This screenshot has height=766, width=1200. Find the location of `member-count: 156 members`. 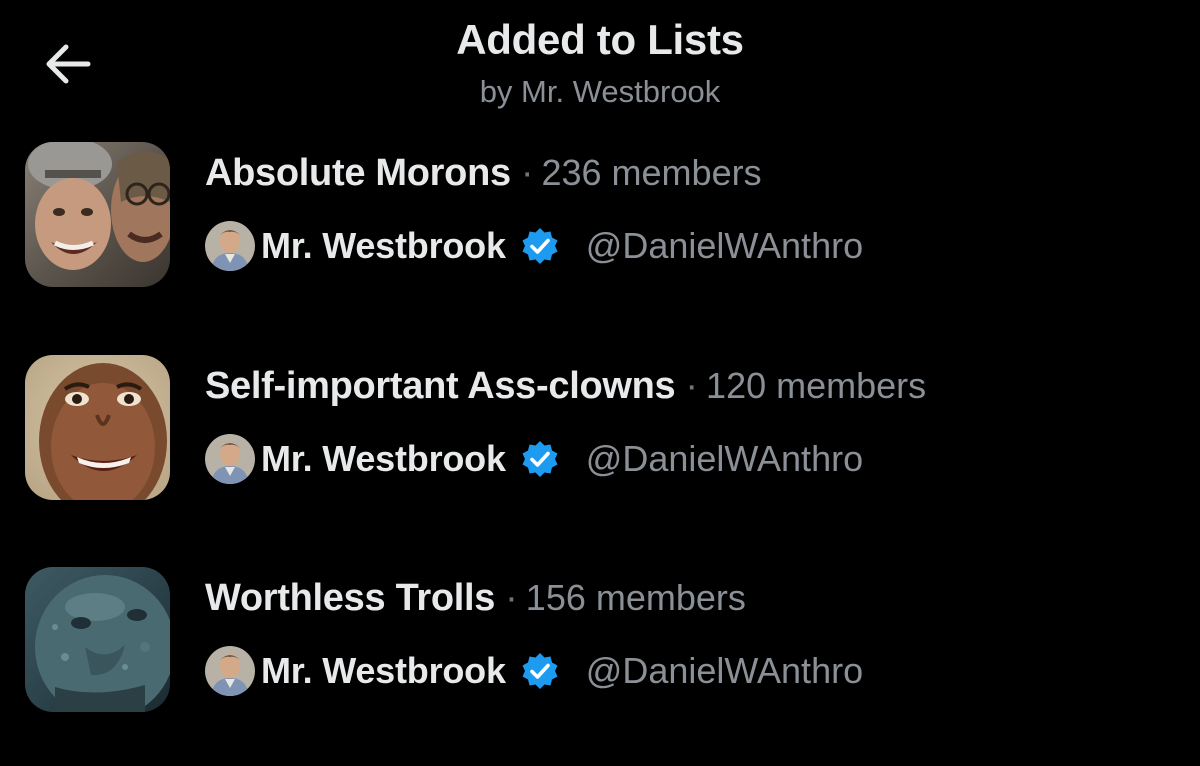

member-count: 156 members is located at coordinates (635, 597).